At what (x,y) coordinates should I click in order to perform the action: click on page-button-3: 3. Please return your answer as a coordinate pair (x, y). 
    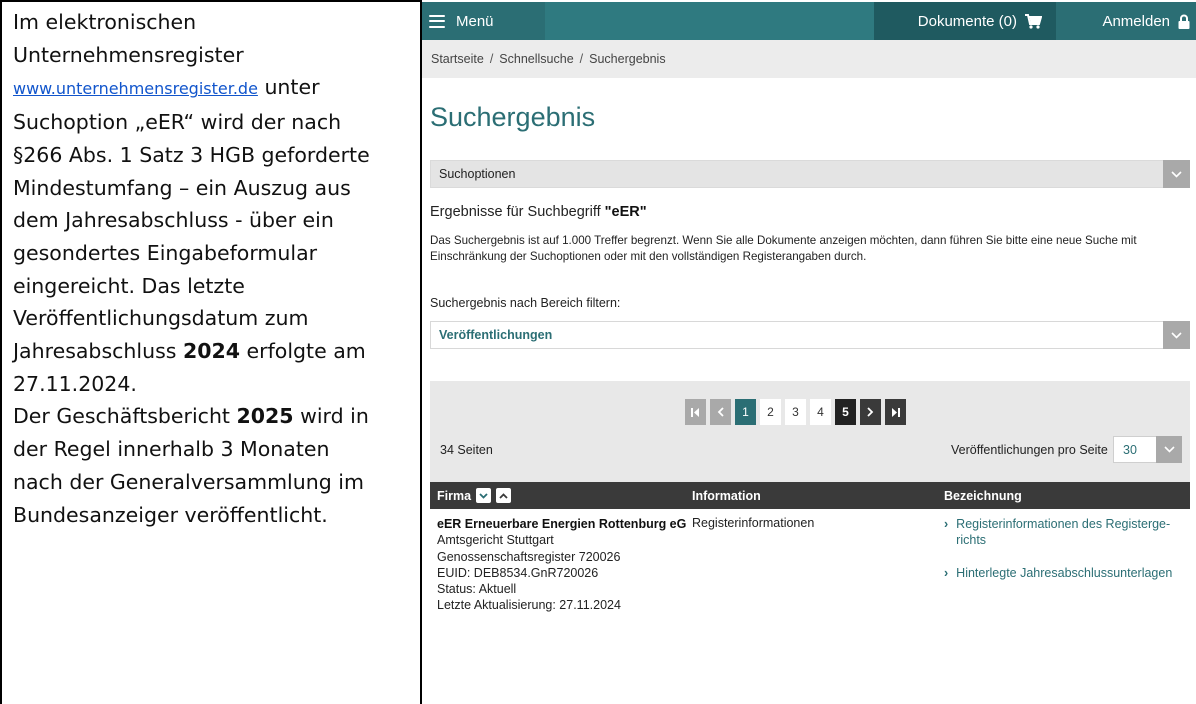
    Looking at the image, I should click on (795, 412).